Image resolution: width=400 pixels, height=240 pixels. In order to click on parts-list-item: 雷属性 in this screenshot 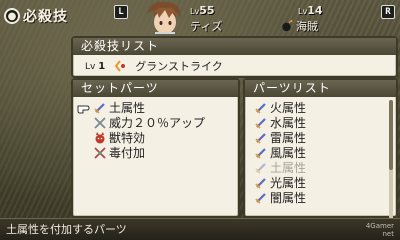, I will do `click(325, 137)`.